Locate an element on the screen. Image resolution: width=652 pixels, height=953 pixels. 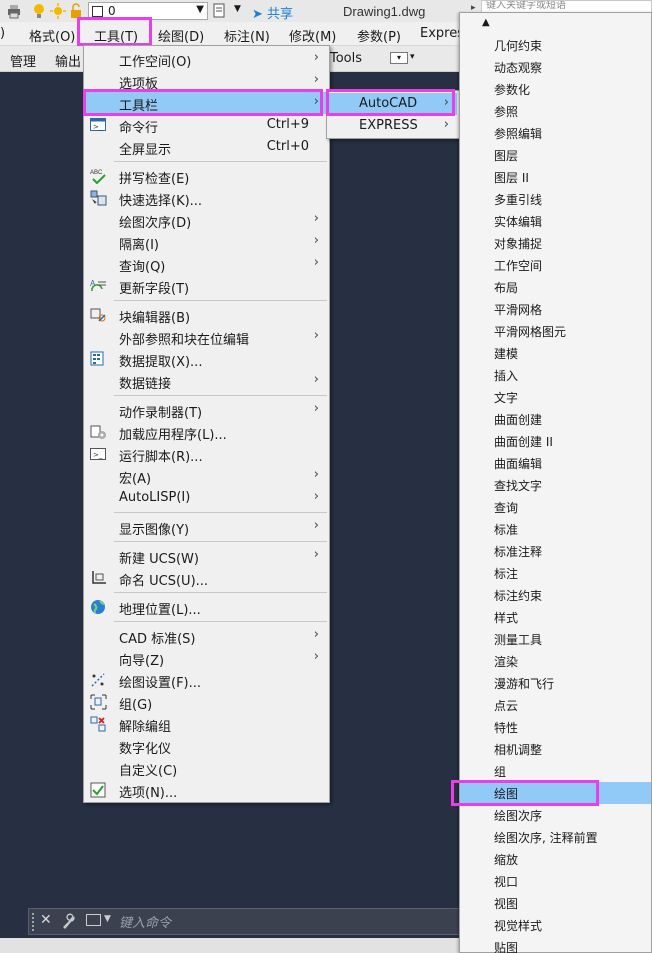
scroll-up-icon: ▲ is located at coordinates (486, 22).